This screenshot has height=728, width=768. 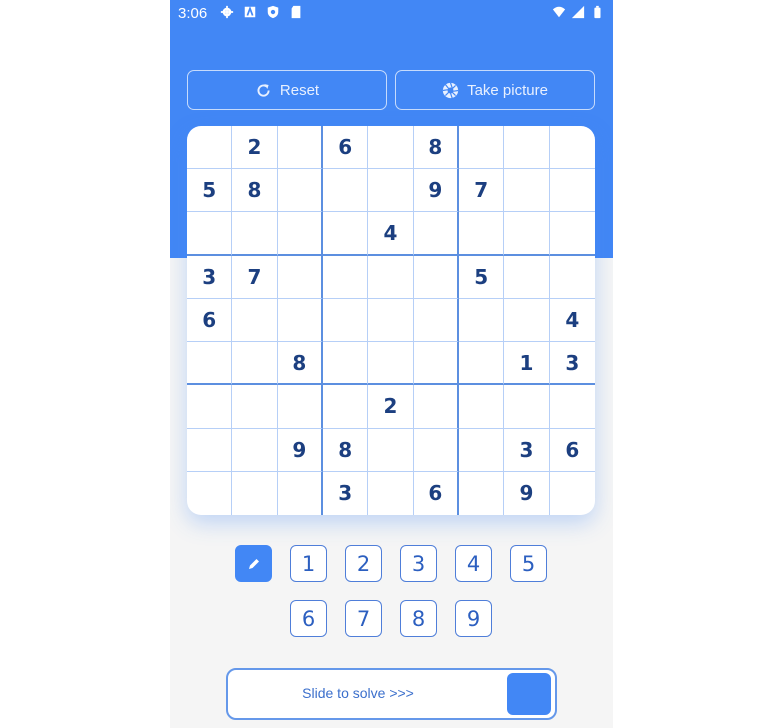 What do you see at coordinates (345, 148) in the screenshot?
I see `sudoku-cell-r1c4: 6` at bounding box center [345, 148].